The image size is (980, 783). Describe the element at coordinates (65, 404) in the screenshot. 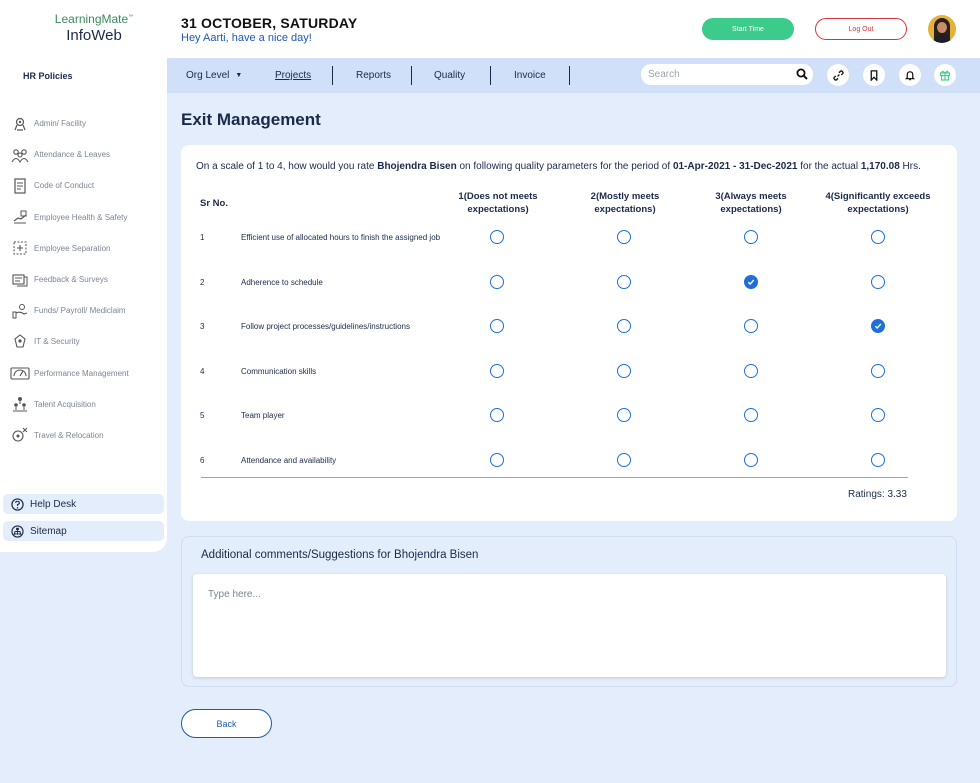

I see `sidebar-item-label: Talent Acquisition` at that location.